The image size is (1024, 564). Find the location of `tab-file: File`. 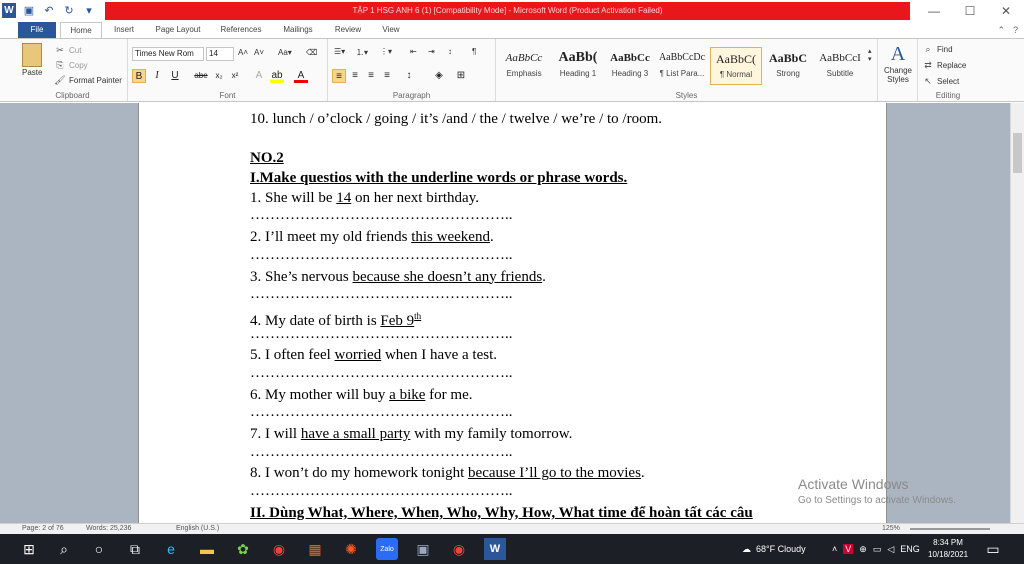

tab-file: File is located at coordinates (37, 30).